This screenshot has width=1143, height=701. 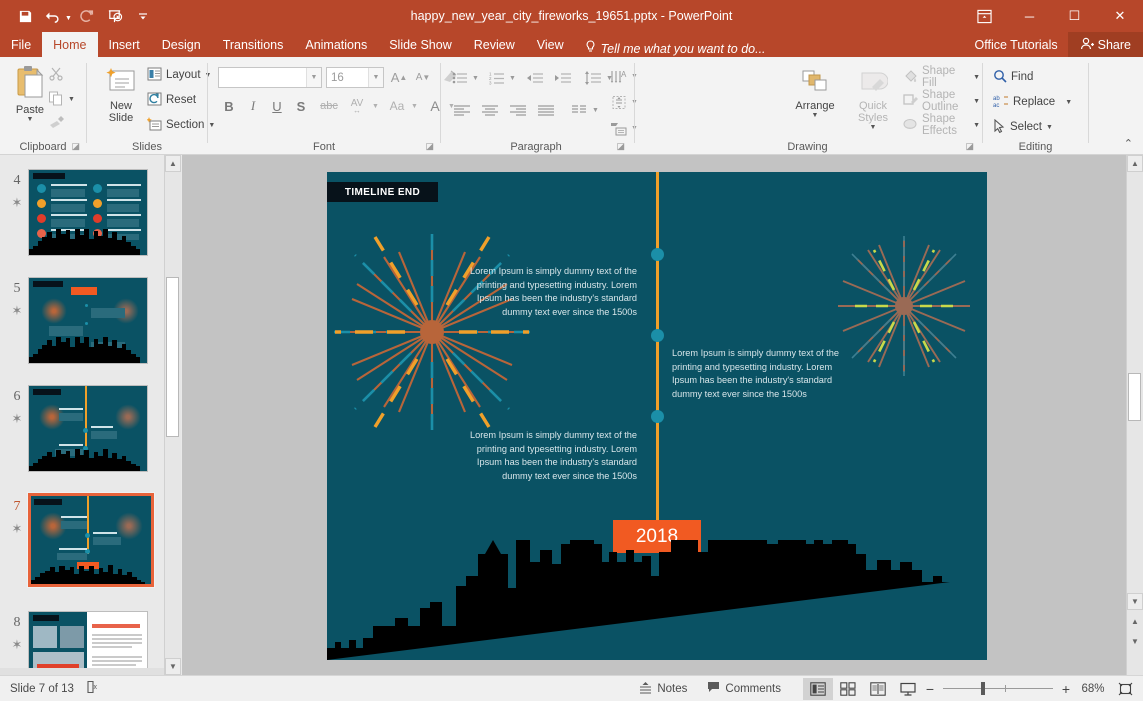 I want to click on quick-styles-caret: ▼, so click(x=873, y=127).